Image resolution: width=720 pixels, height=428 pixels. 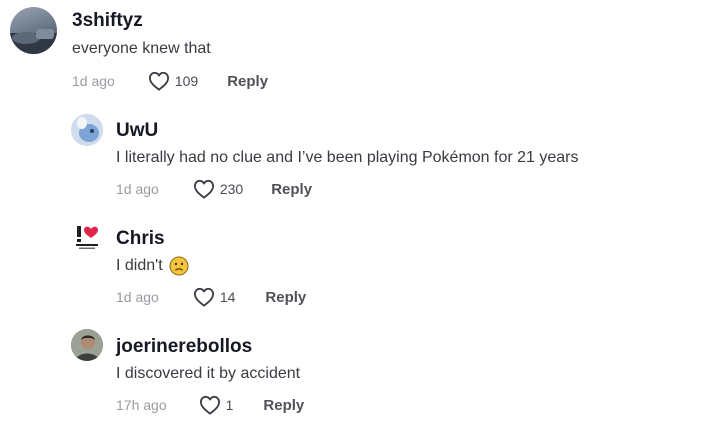 What do you see at coordinates (173, 81) in the screenshot?
I see `like-button: 109` at bounding box center [173, 81].